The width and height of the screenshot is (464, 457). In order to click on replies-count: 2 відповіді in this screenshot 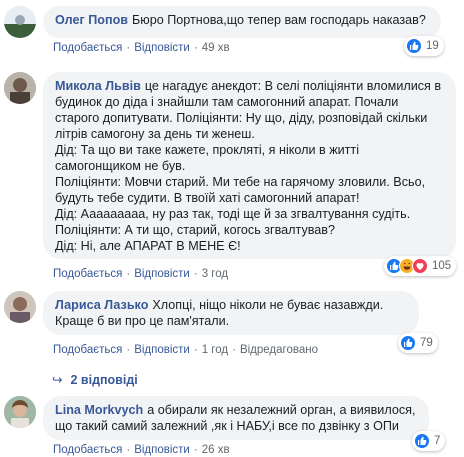, I will do `click(104, 380)`.